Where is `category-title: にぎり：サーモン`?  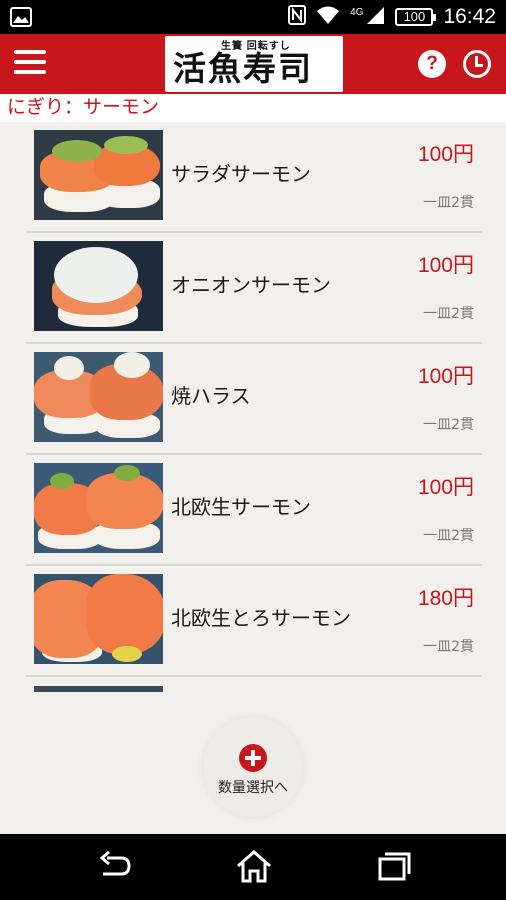 category-title: にぎり：サーモン is located at coordinates (83, 107).